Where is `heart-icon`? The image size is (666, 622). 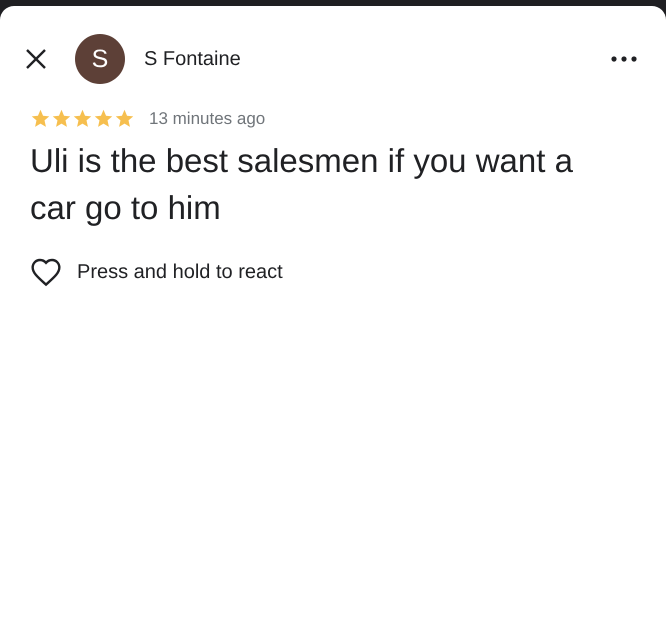 heart-icon is located at coordinates (46, 272).